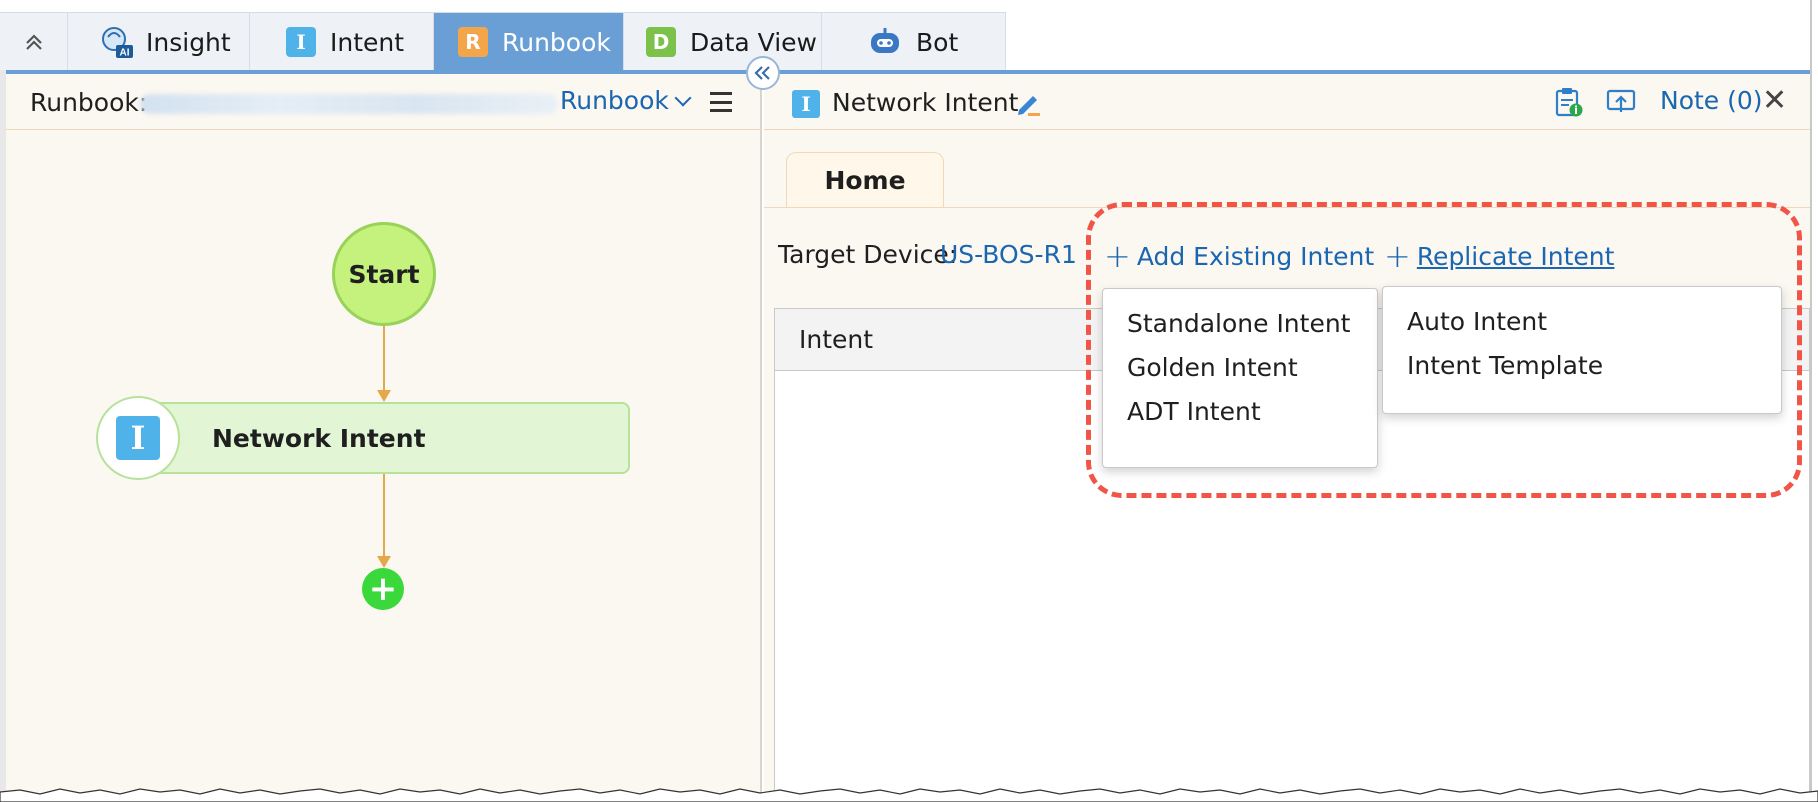 The height and width of the screenshot is (802, 1818). What do you see at coordinates (188, 42) in the screenshot?
I see `tab-label: Insight` at bounding box center [188, 42].